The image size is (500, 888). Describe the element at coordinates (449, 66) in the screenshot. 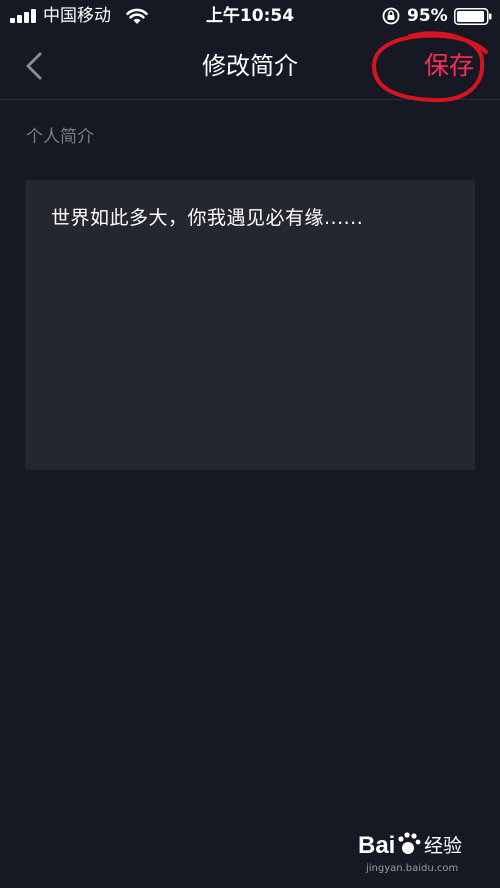

I see `save-button: 保存` at that location.